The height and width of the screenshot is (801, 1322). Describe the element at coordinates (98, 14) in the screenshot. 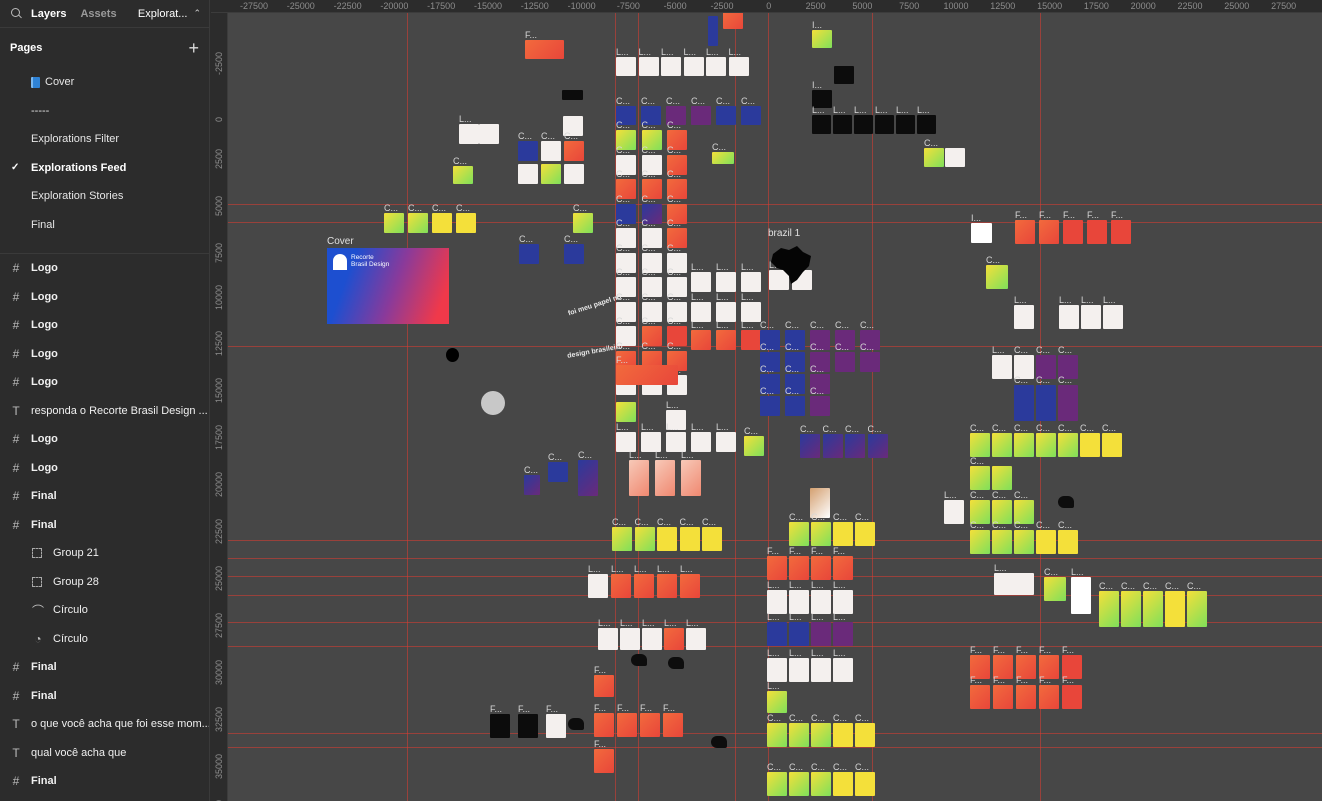

I see `tab-assets: Assets` at that location.